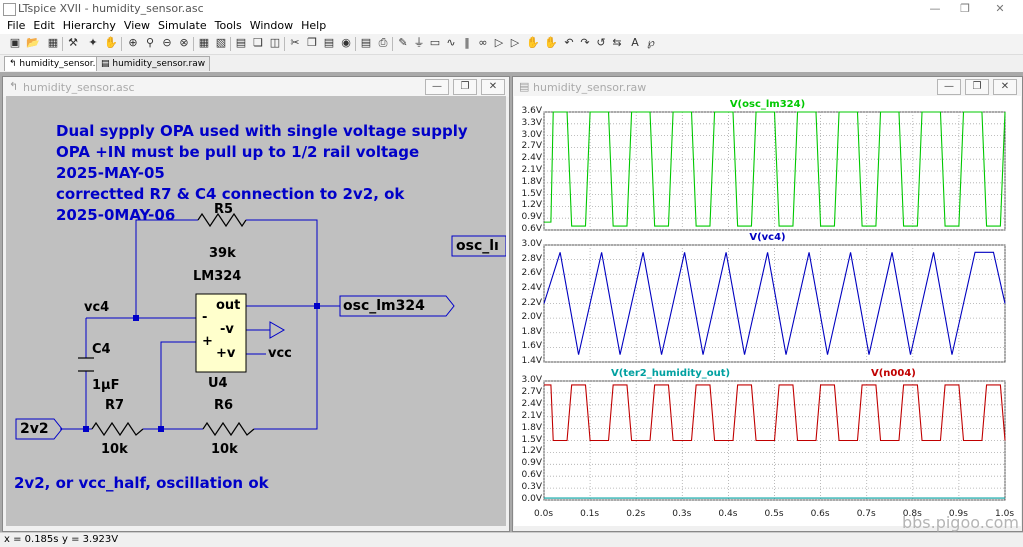  Describe the element at coordinates (204, 43) in the screenshot. I see `autorange-icon: ▦` at that location.